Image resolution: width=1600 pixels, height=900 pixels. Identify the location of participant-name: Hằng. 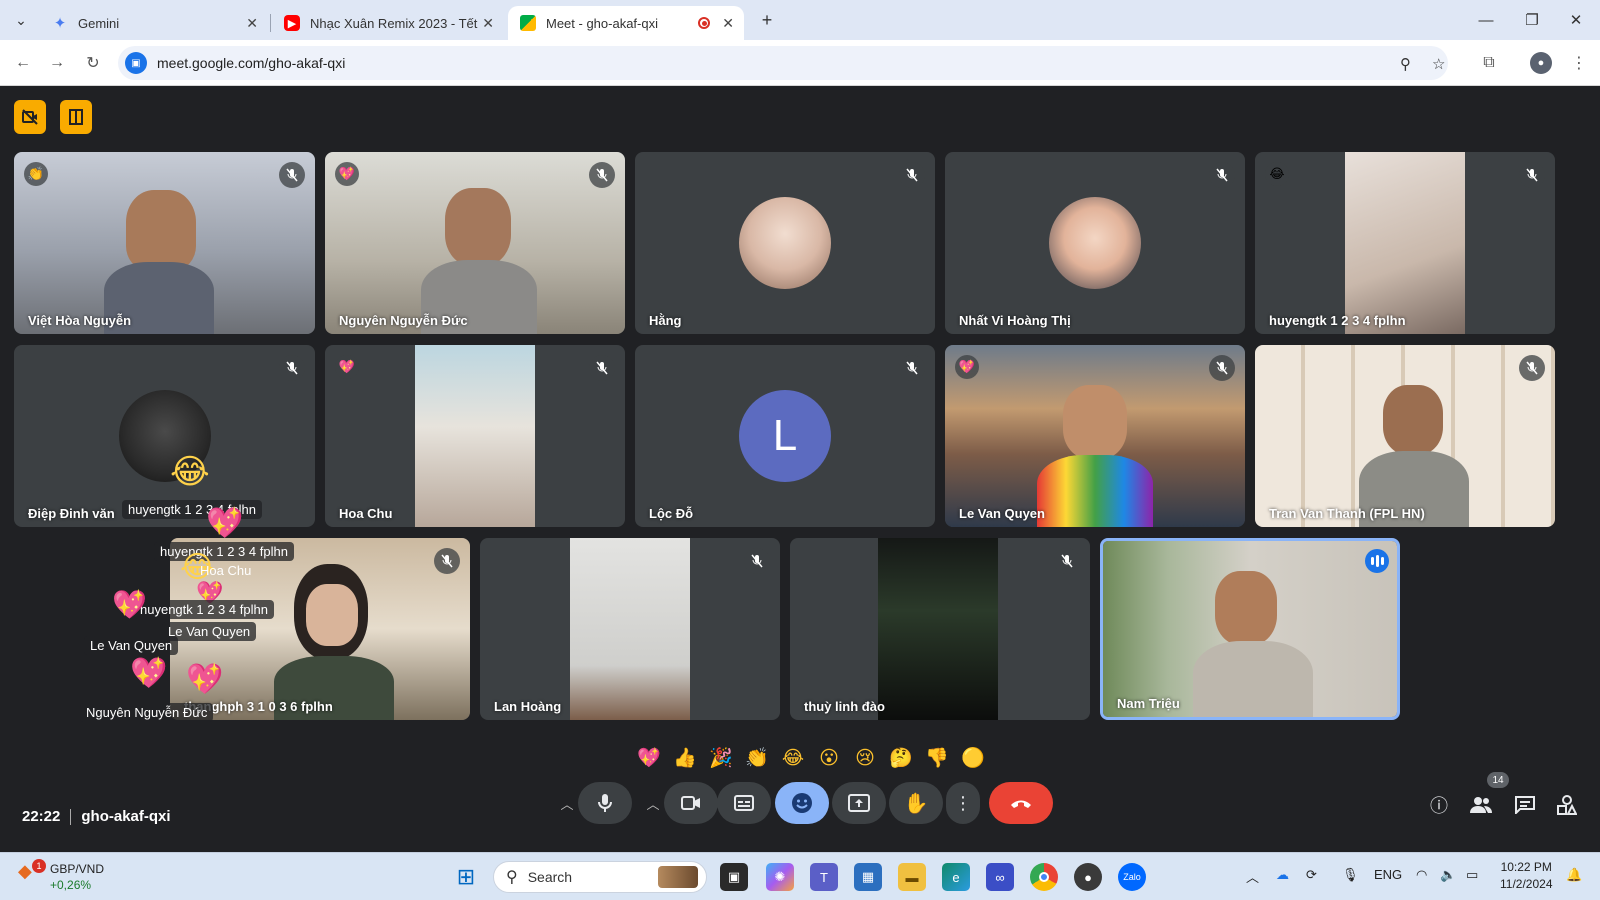
(665, 320).